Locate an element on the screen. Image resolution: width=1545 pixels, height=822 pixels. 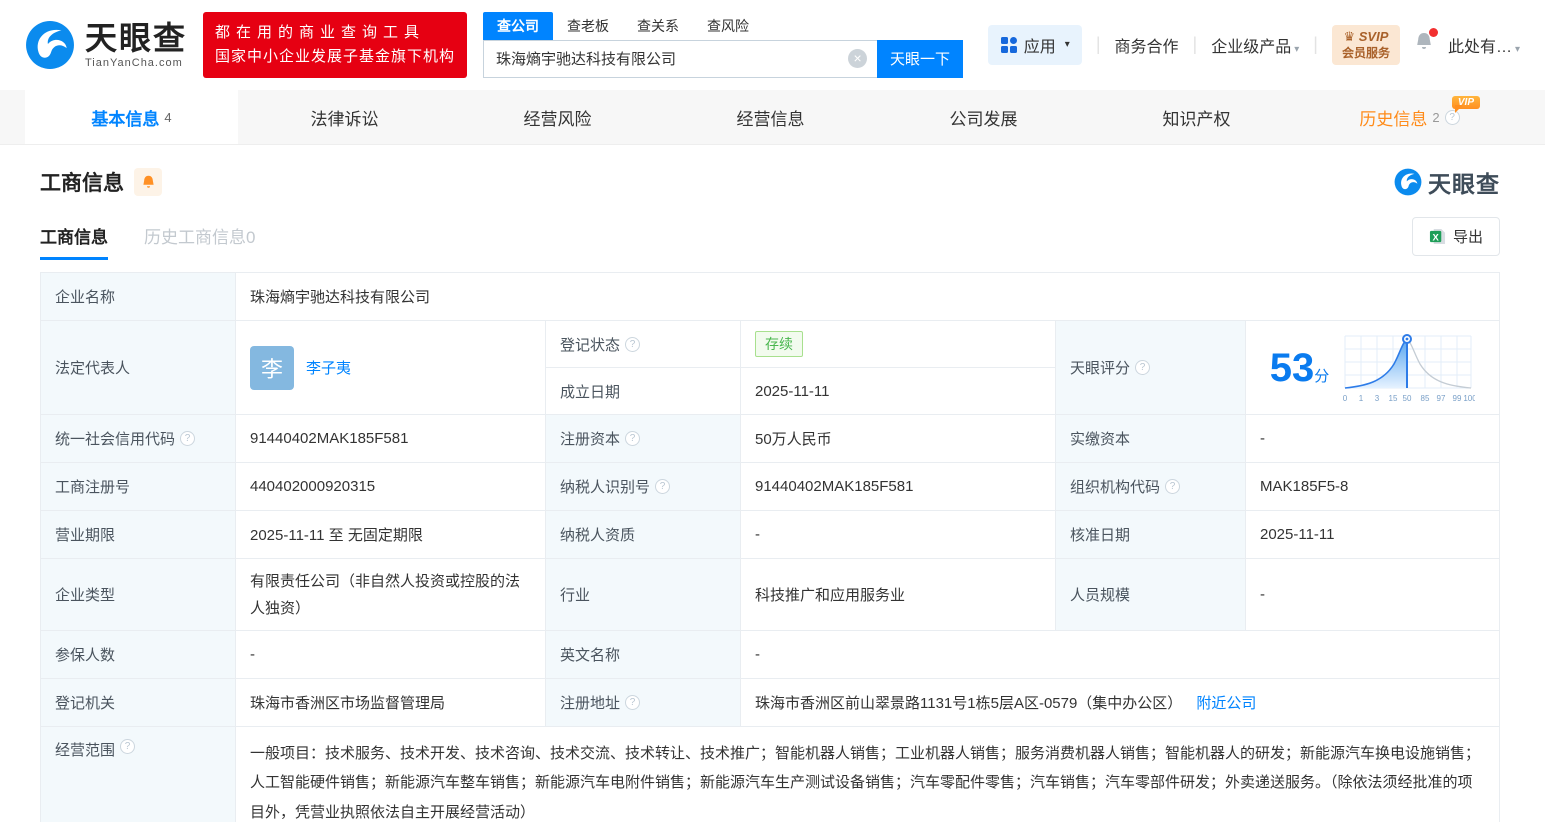
tab-label: 历史信息 is located at coordinates (1393, 119).